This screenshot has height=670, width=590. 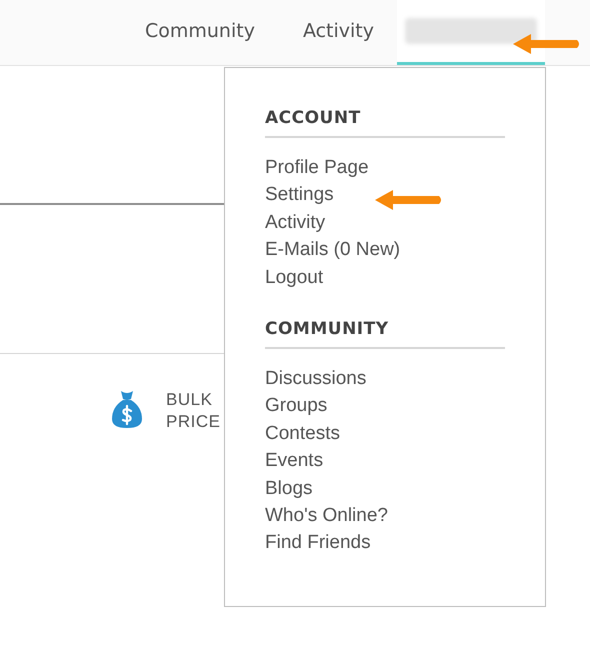 What do you see at coordinates (200, 32) in the screenshot?
I see `nav-link: Community` at bounding box center [200, 32].